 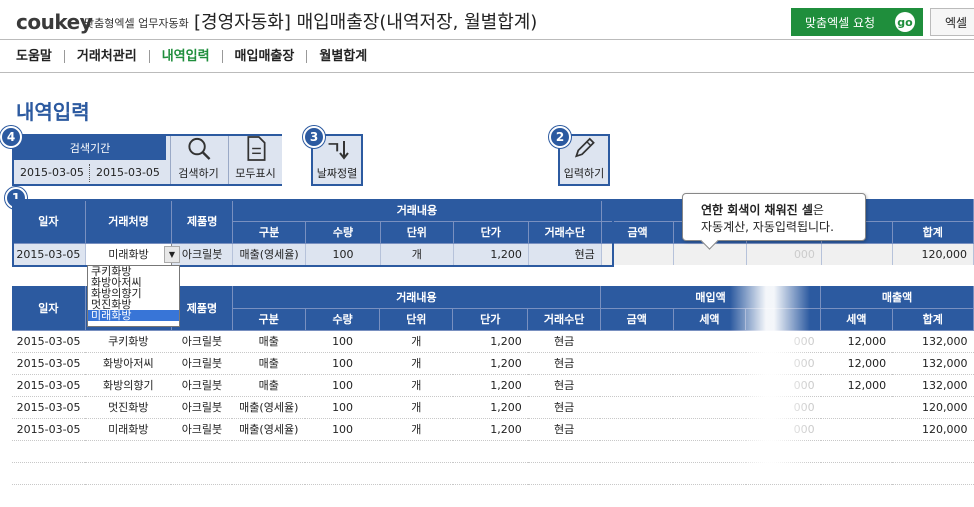 What do you see at coordinates (897, 297) in the screenshot?
I see `ledger-header-sales: 매출액` at bounding box center [897, 297].